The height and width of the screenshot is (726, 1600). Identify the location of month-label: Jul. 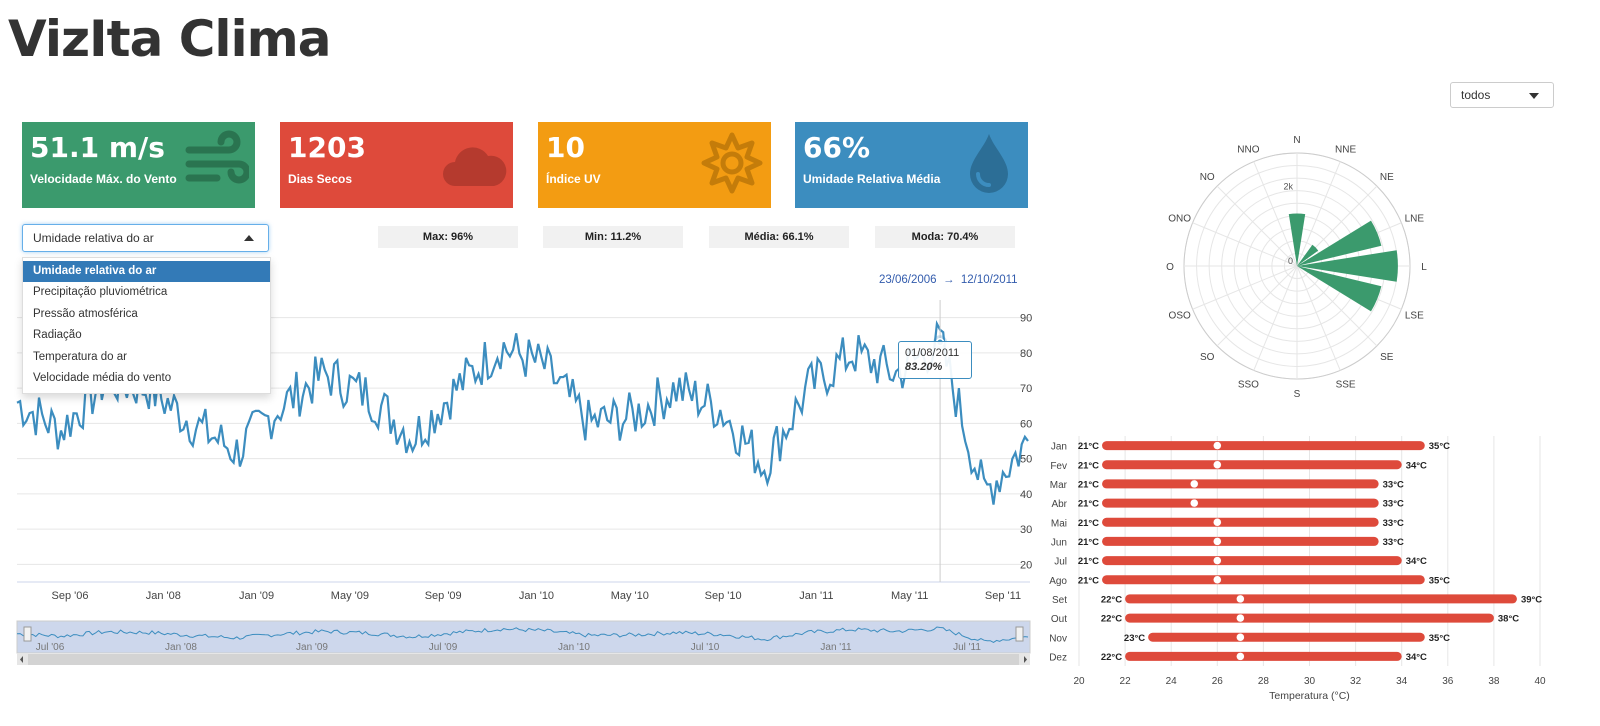
(1060, 562).